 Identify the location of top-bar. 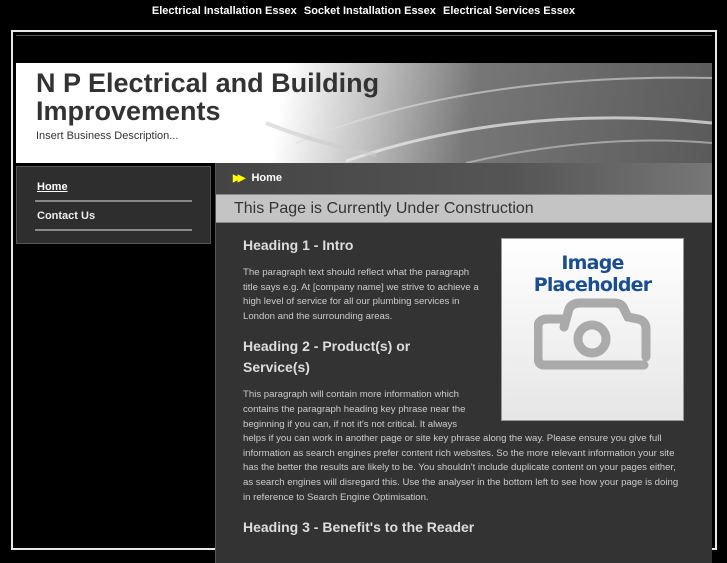
(364, 49).